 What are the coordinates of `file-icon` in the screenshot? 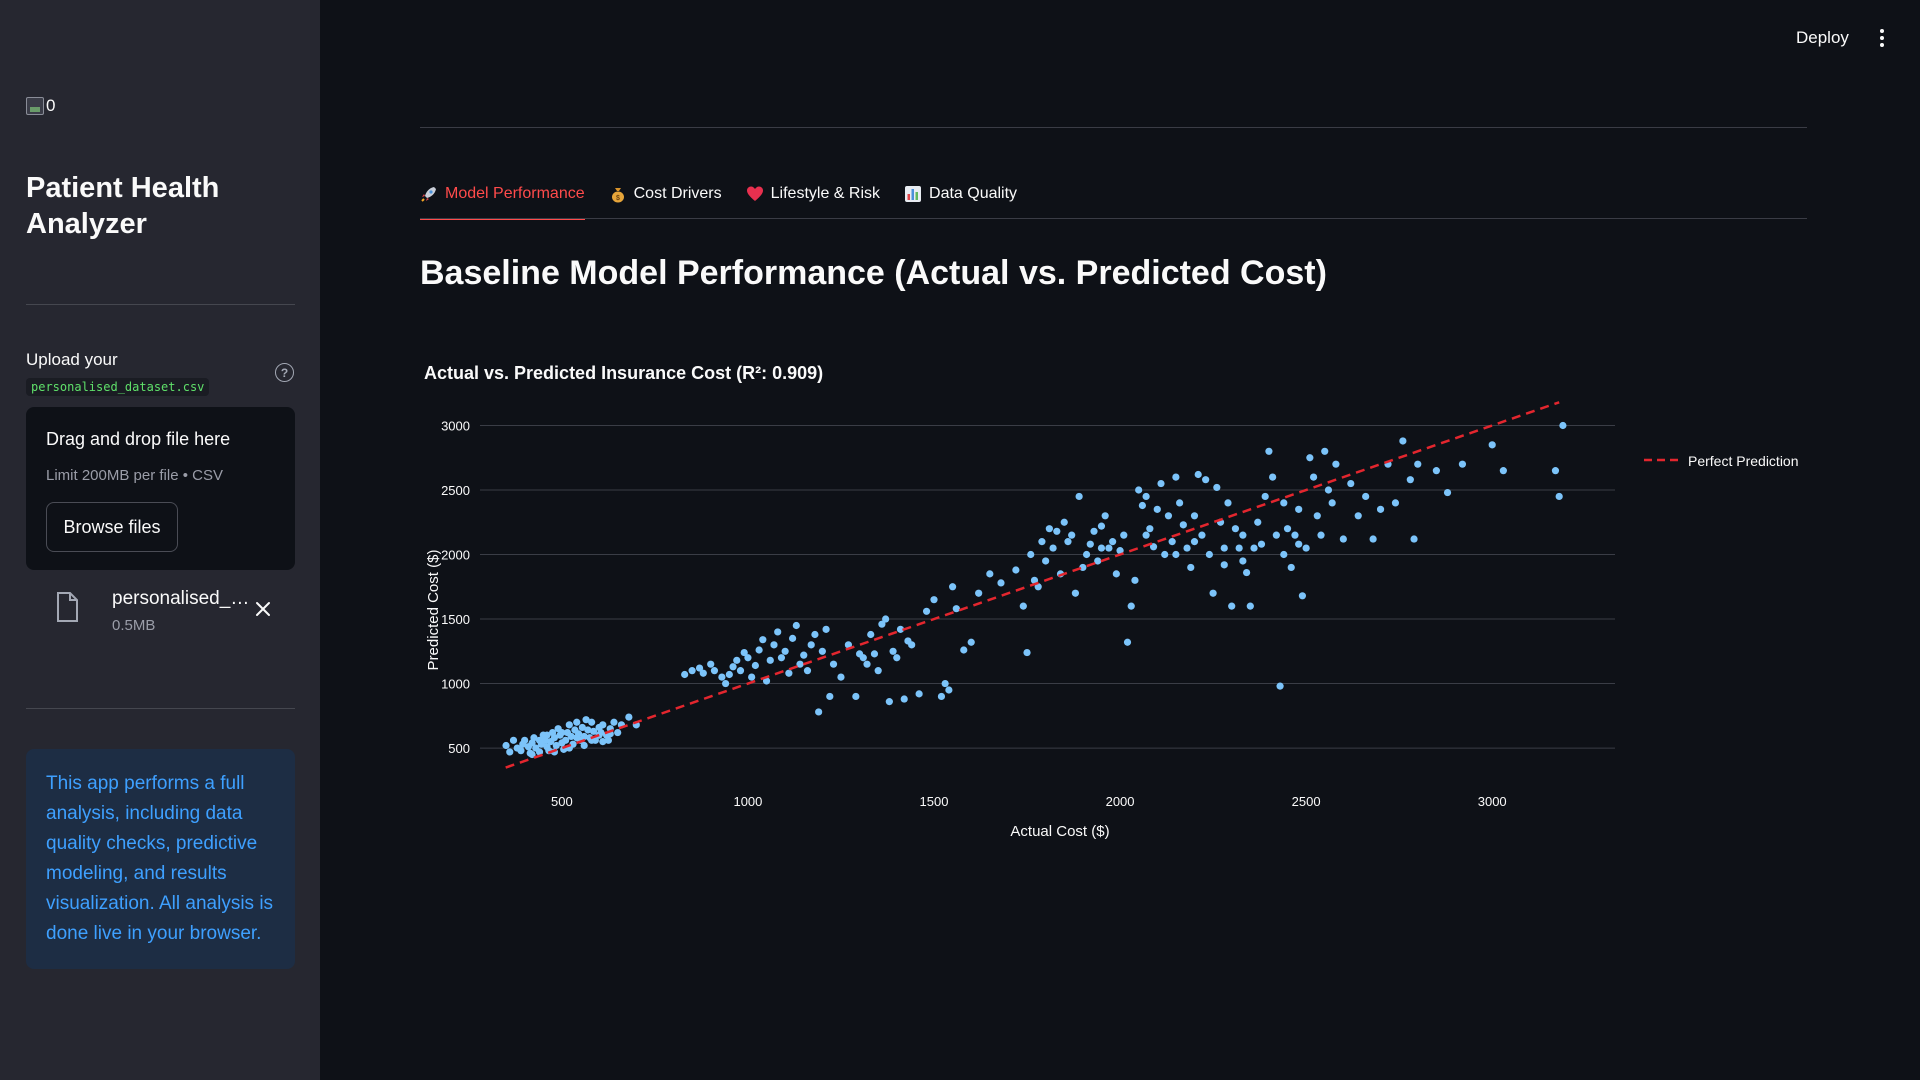 It's located at (67, 607).